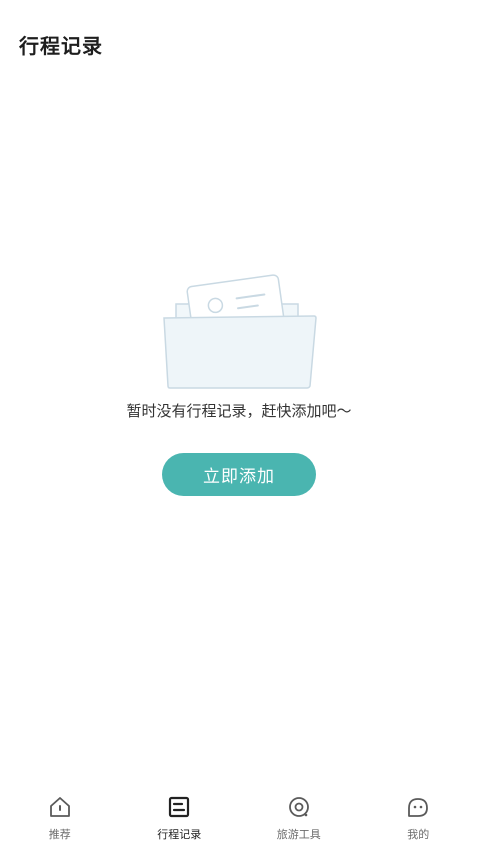  I want to click on tab-travel-tools: 旅游工具, so click(299, 818).